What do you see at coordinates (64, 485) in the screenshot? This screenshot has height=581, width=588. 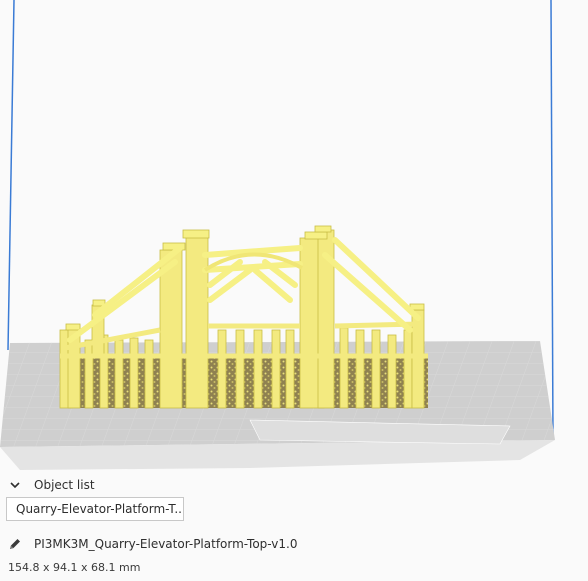 I see `object-list-label: Object list` at bounding box center [64, 485].